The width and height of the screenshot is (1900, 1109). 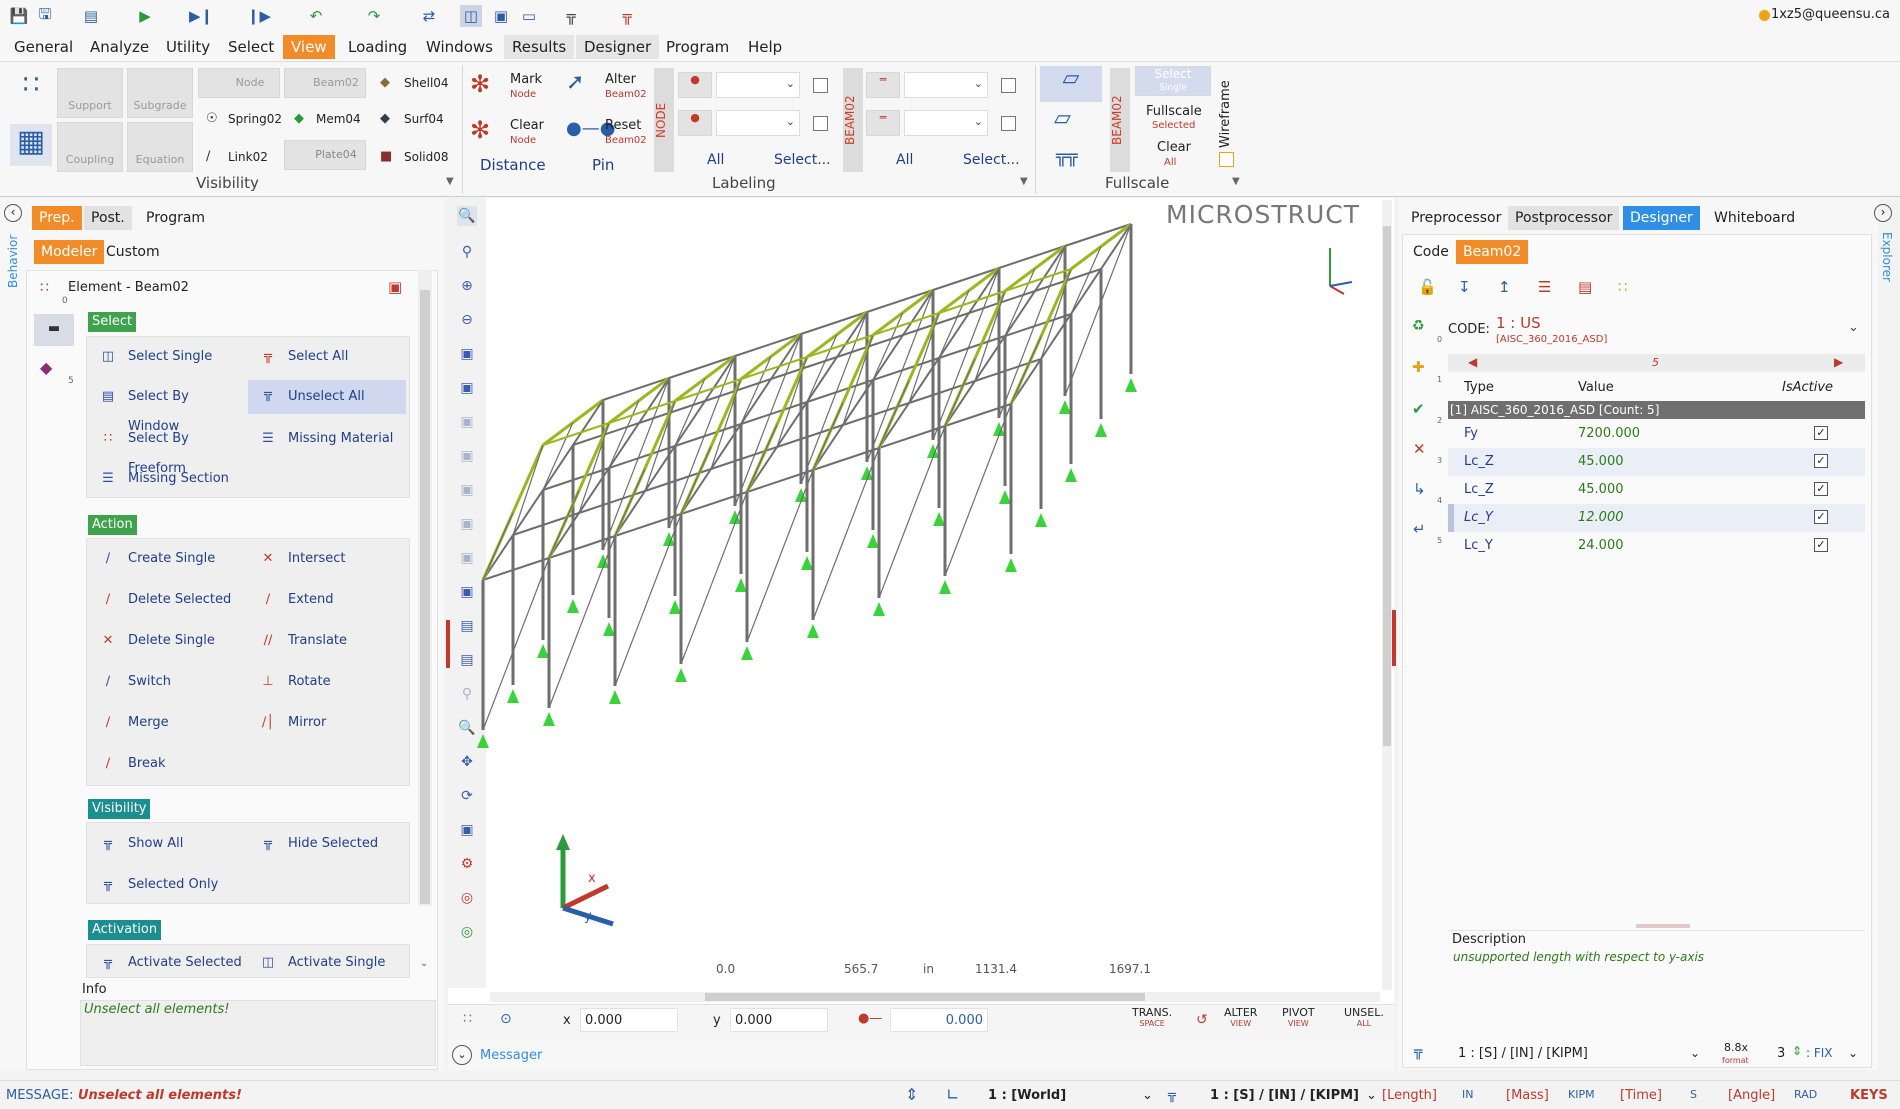 I want to click on camera-icon: ▣, so click(x=501, y=16).